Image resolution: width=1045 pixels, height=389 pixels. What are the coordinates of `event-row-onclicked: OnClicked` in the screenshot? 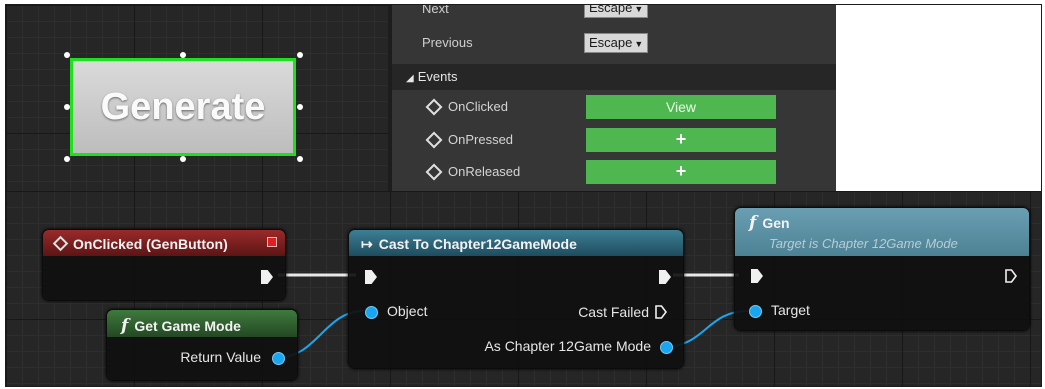 It's located at (466, 106).